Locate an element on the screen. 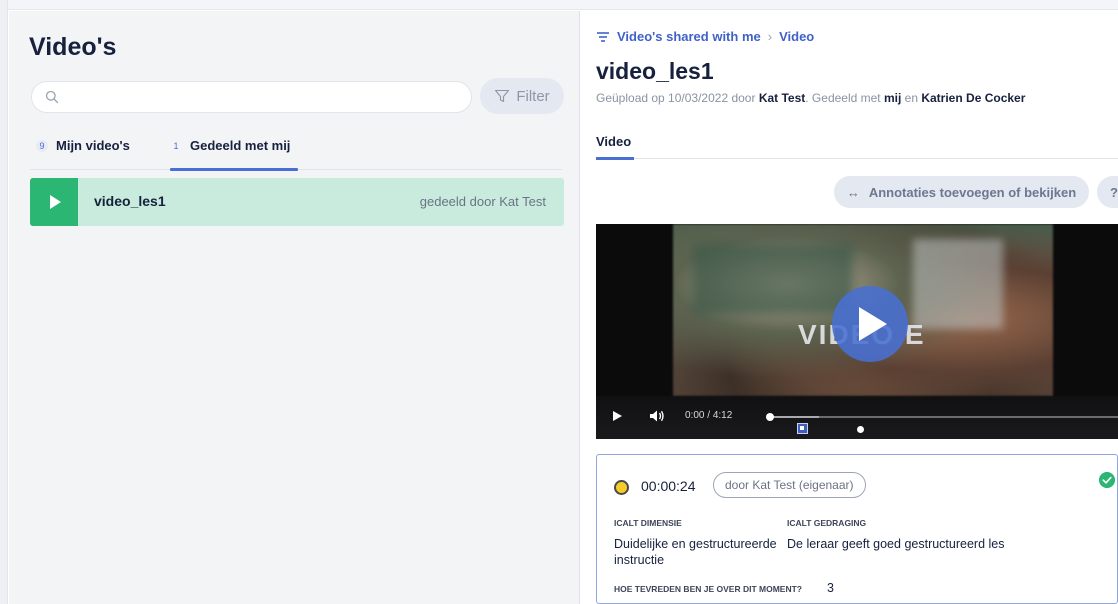 The width and height of the screenshot is (1118, 604). seek-handle is located at coordinates (770, 417).